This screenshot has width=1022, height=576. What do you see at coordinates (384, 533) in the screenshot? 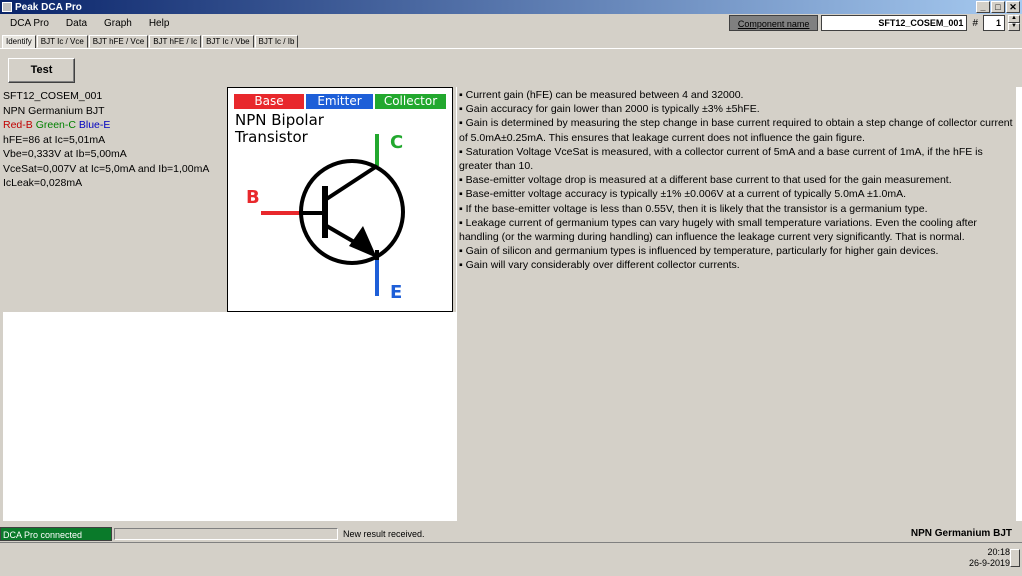
I see `status-message: New result received.` at bounding box center [384, 533].